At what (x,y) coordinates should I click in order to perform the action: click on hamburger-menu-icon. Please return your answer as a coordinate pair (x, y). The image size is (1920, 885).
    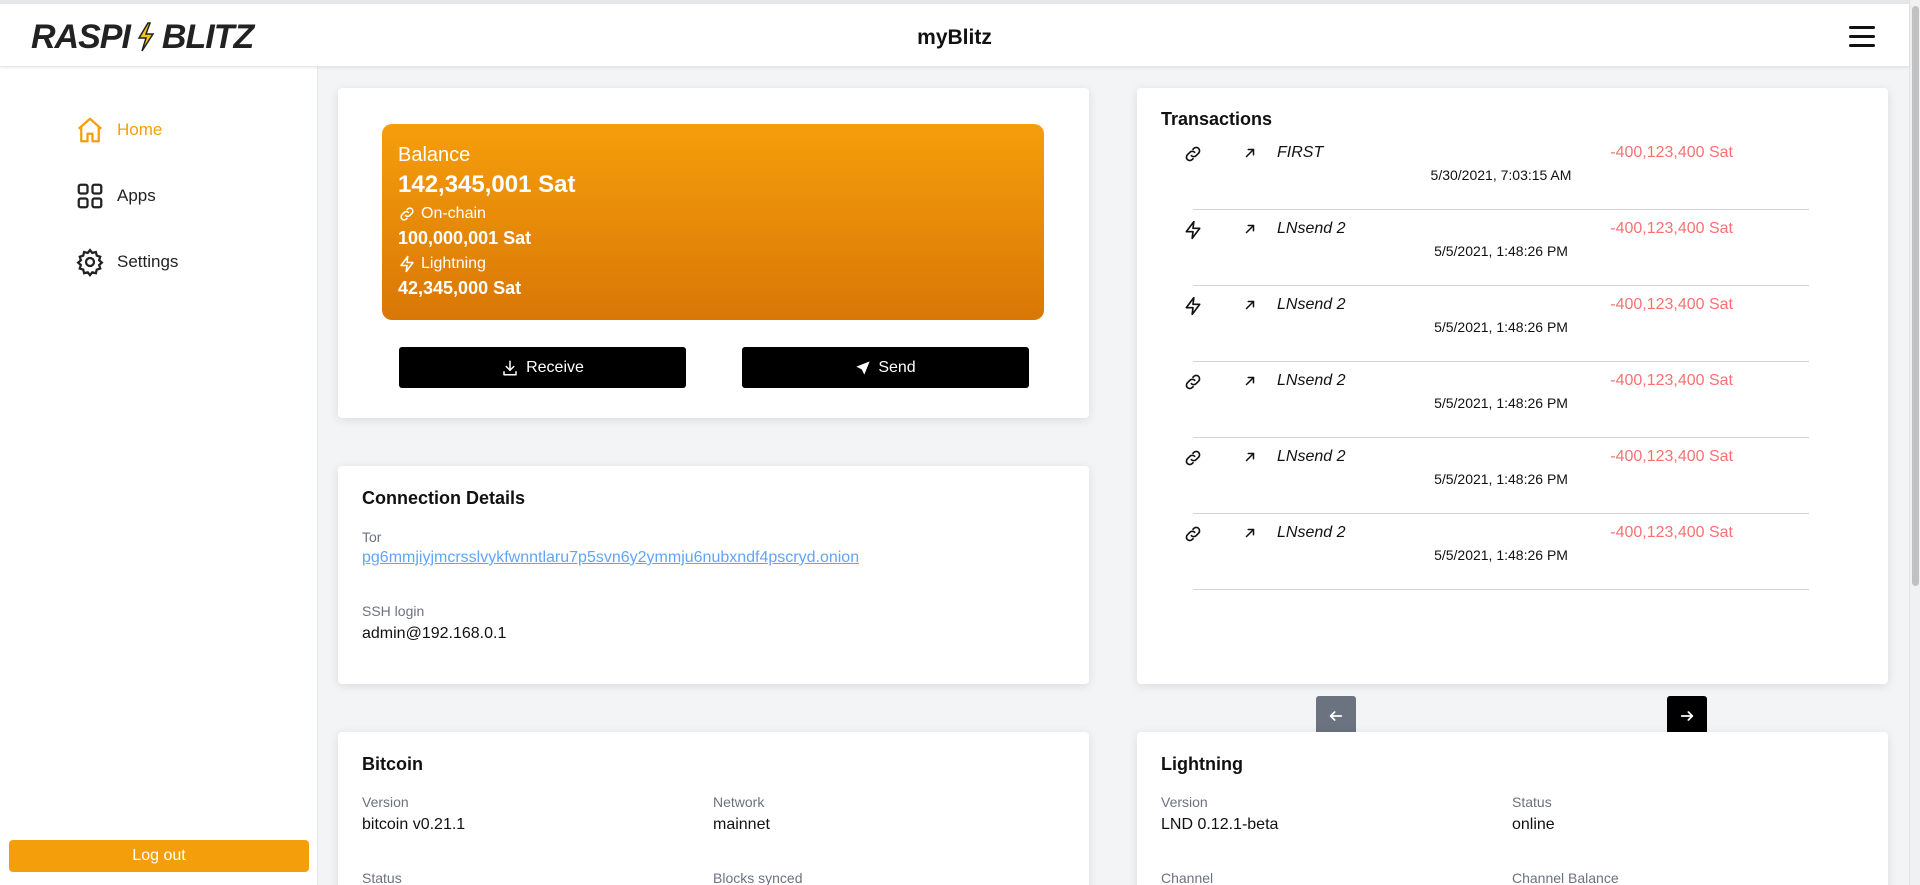
    Looking at the image, I should click on (1862, 37).